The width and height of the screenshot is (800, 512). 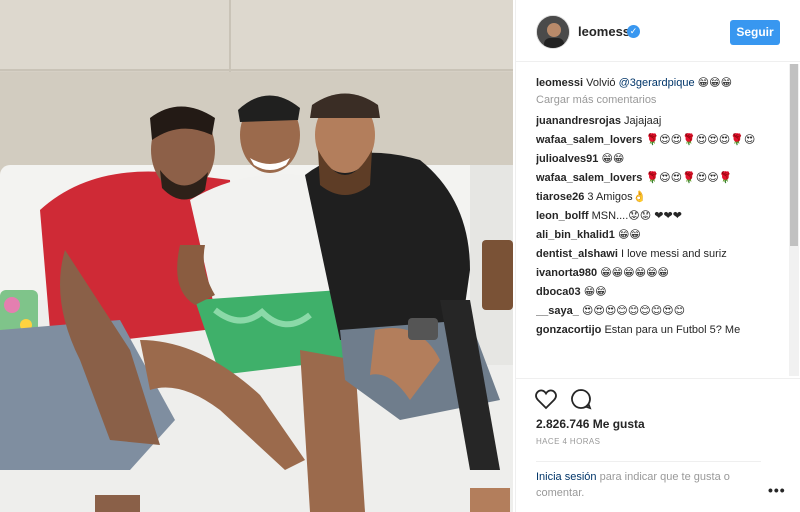 What do you see at coordinates (700, 140) in the screenshot?
I see `comment-text: 🌹😍😍🌹😍😍😍🌹😍` at bounding box center [700, 140].